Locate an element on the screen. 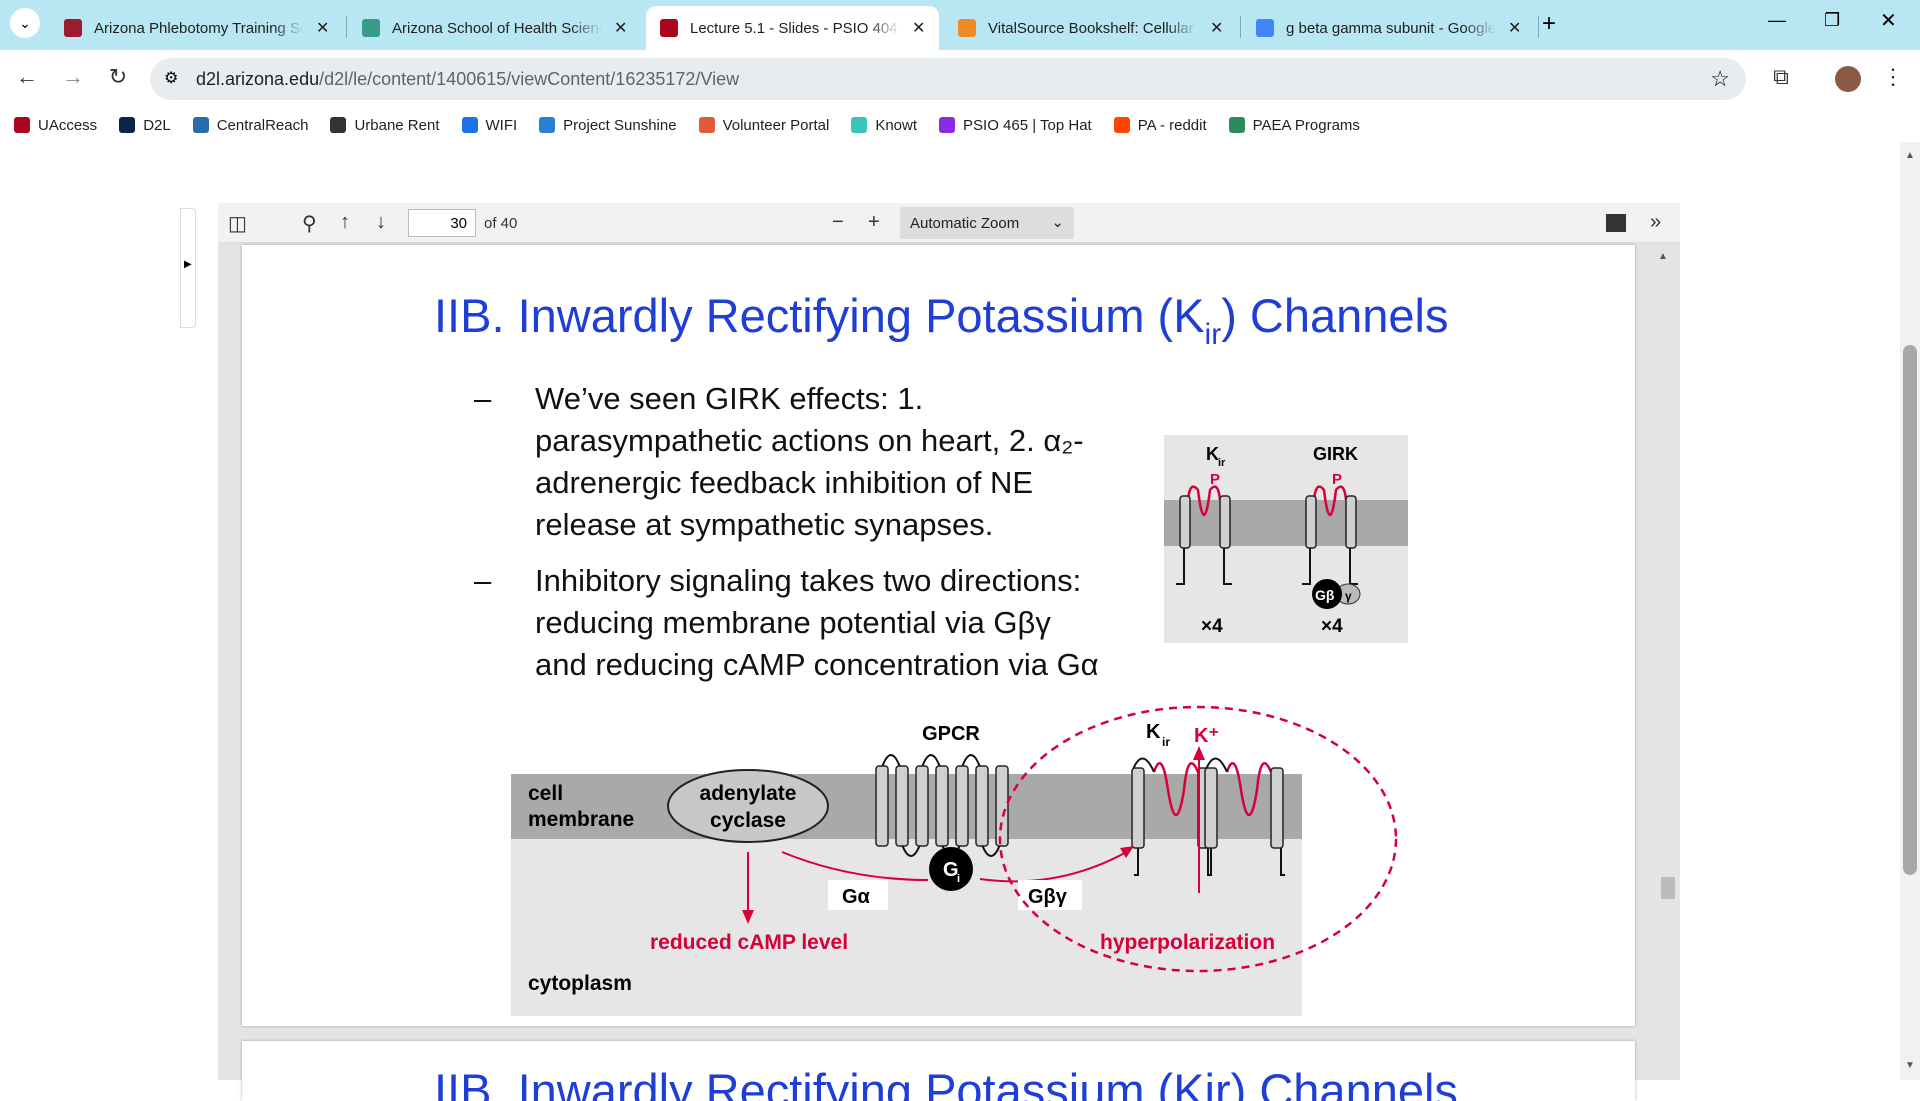  svg-text: cell is located at coordinates (545, 793).